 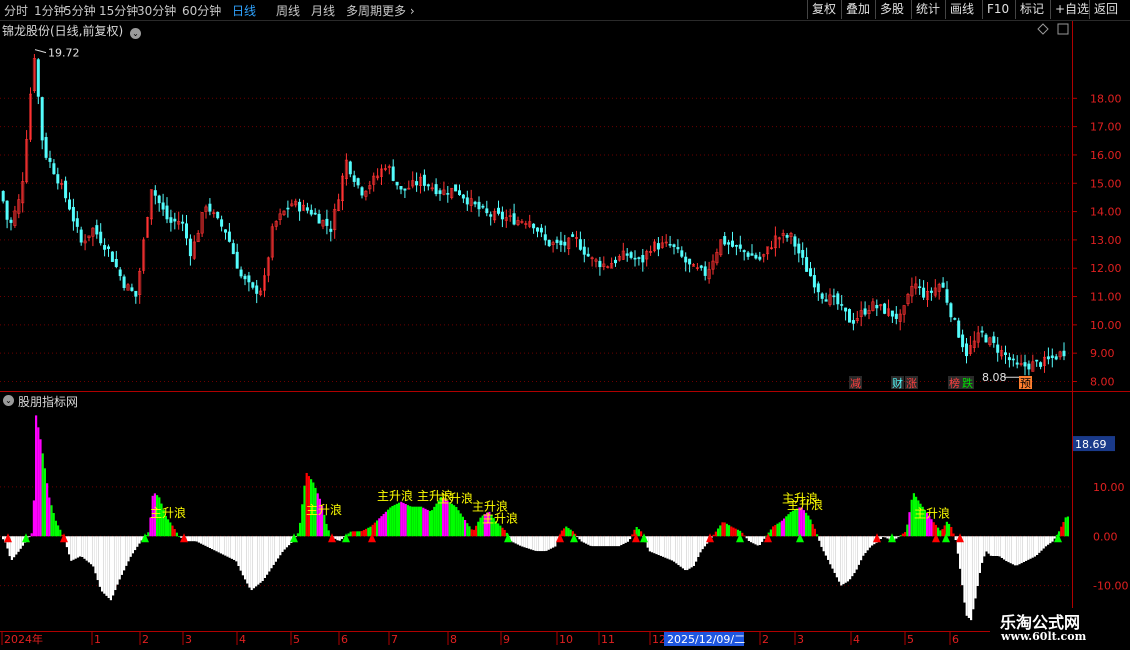 I want to click on tab-10: 更多 ›, so click(x=398, y=10).